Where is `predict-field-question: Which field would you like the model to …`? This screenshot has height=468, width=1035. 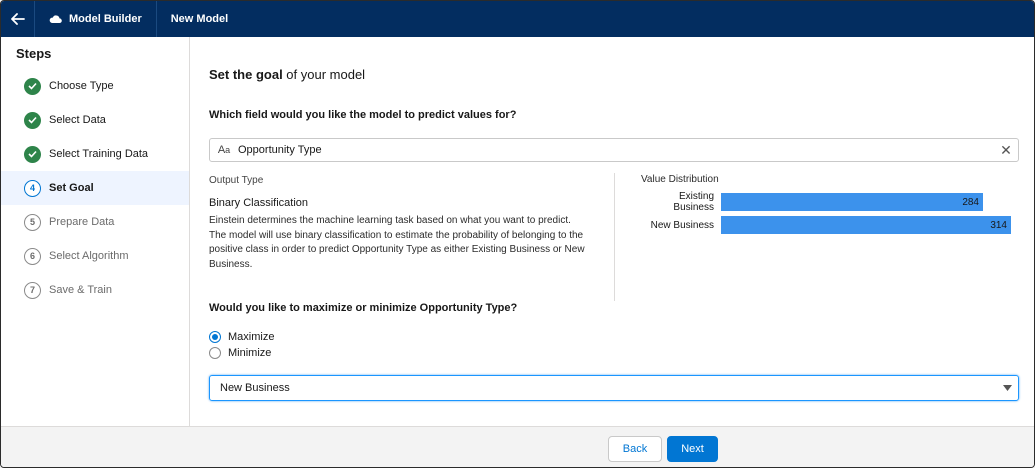 predict-field-question: Which field would you like the model to … is located at coordinates (363, 115).